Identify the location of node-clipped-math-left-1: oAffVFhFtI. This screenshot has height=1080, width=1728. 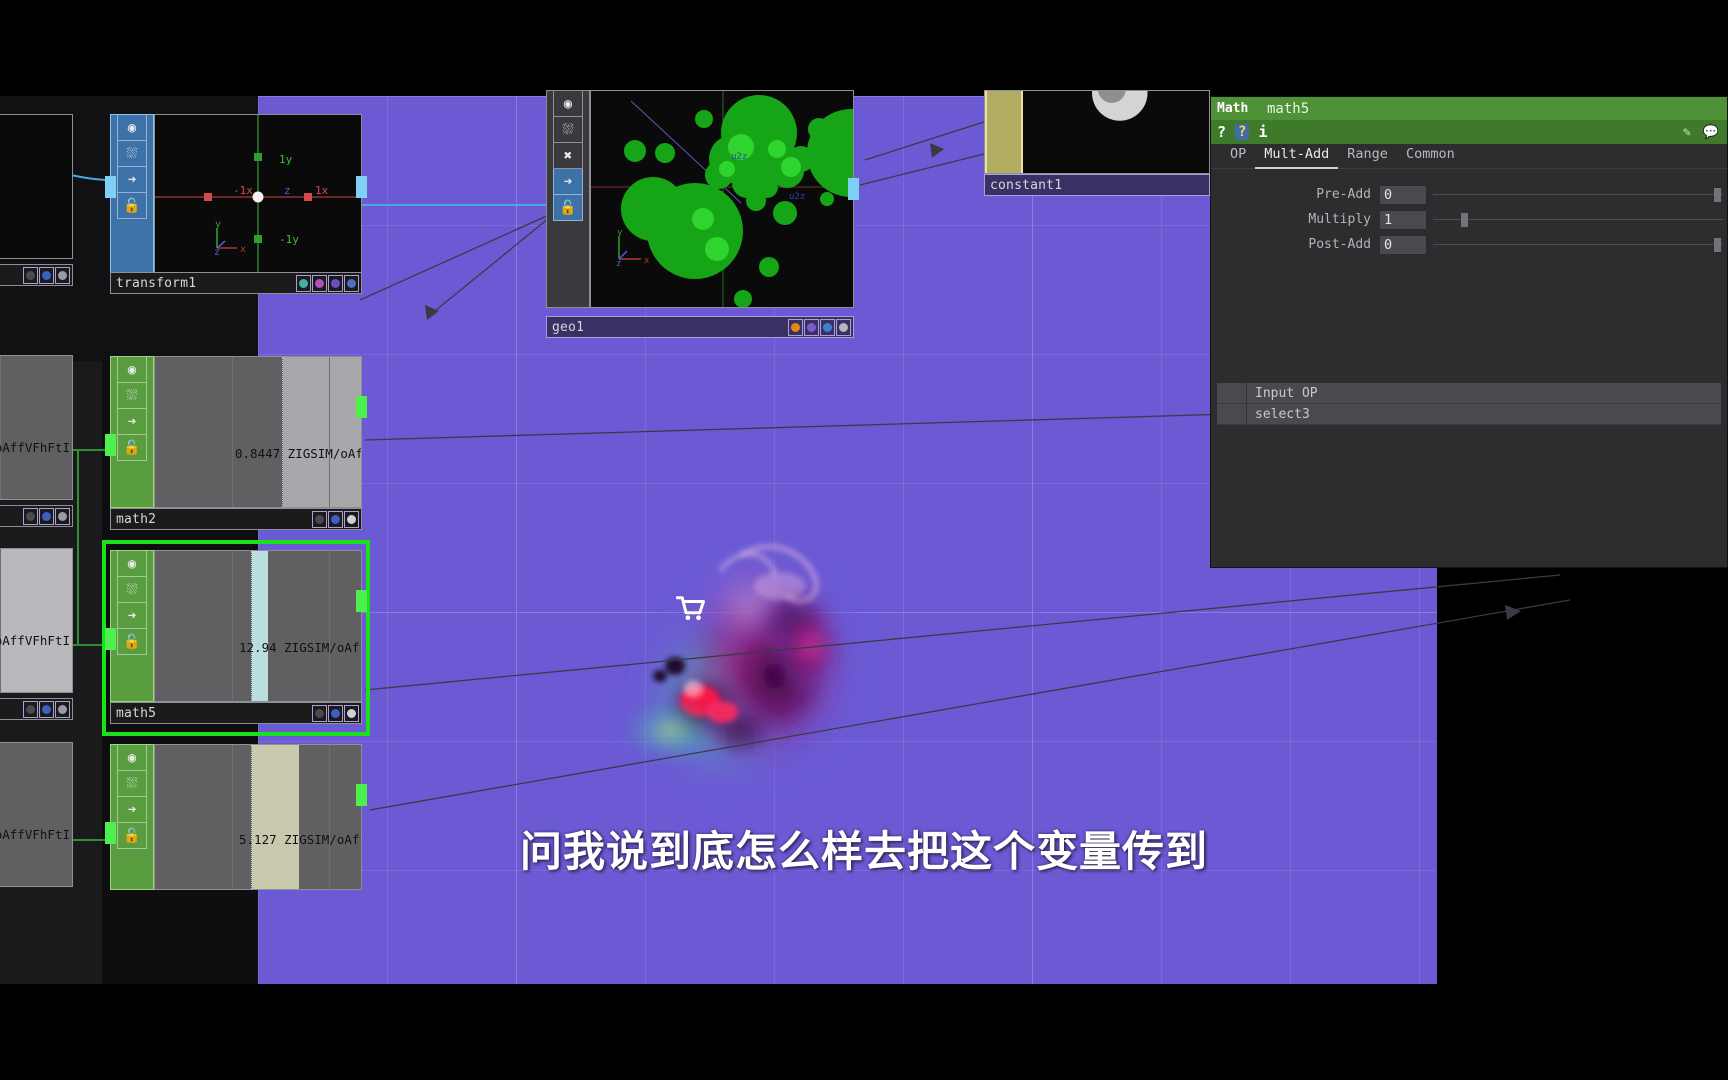
(36, 441).